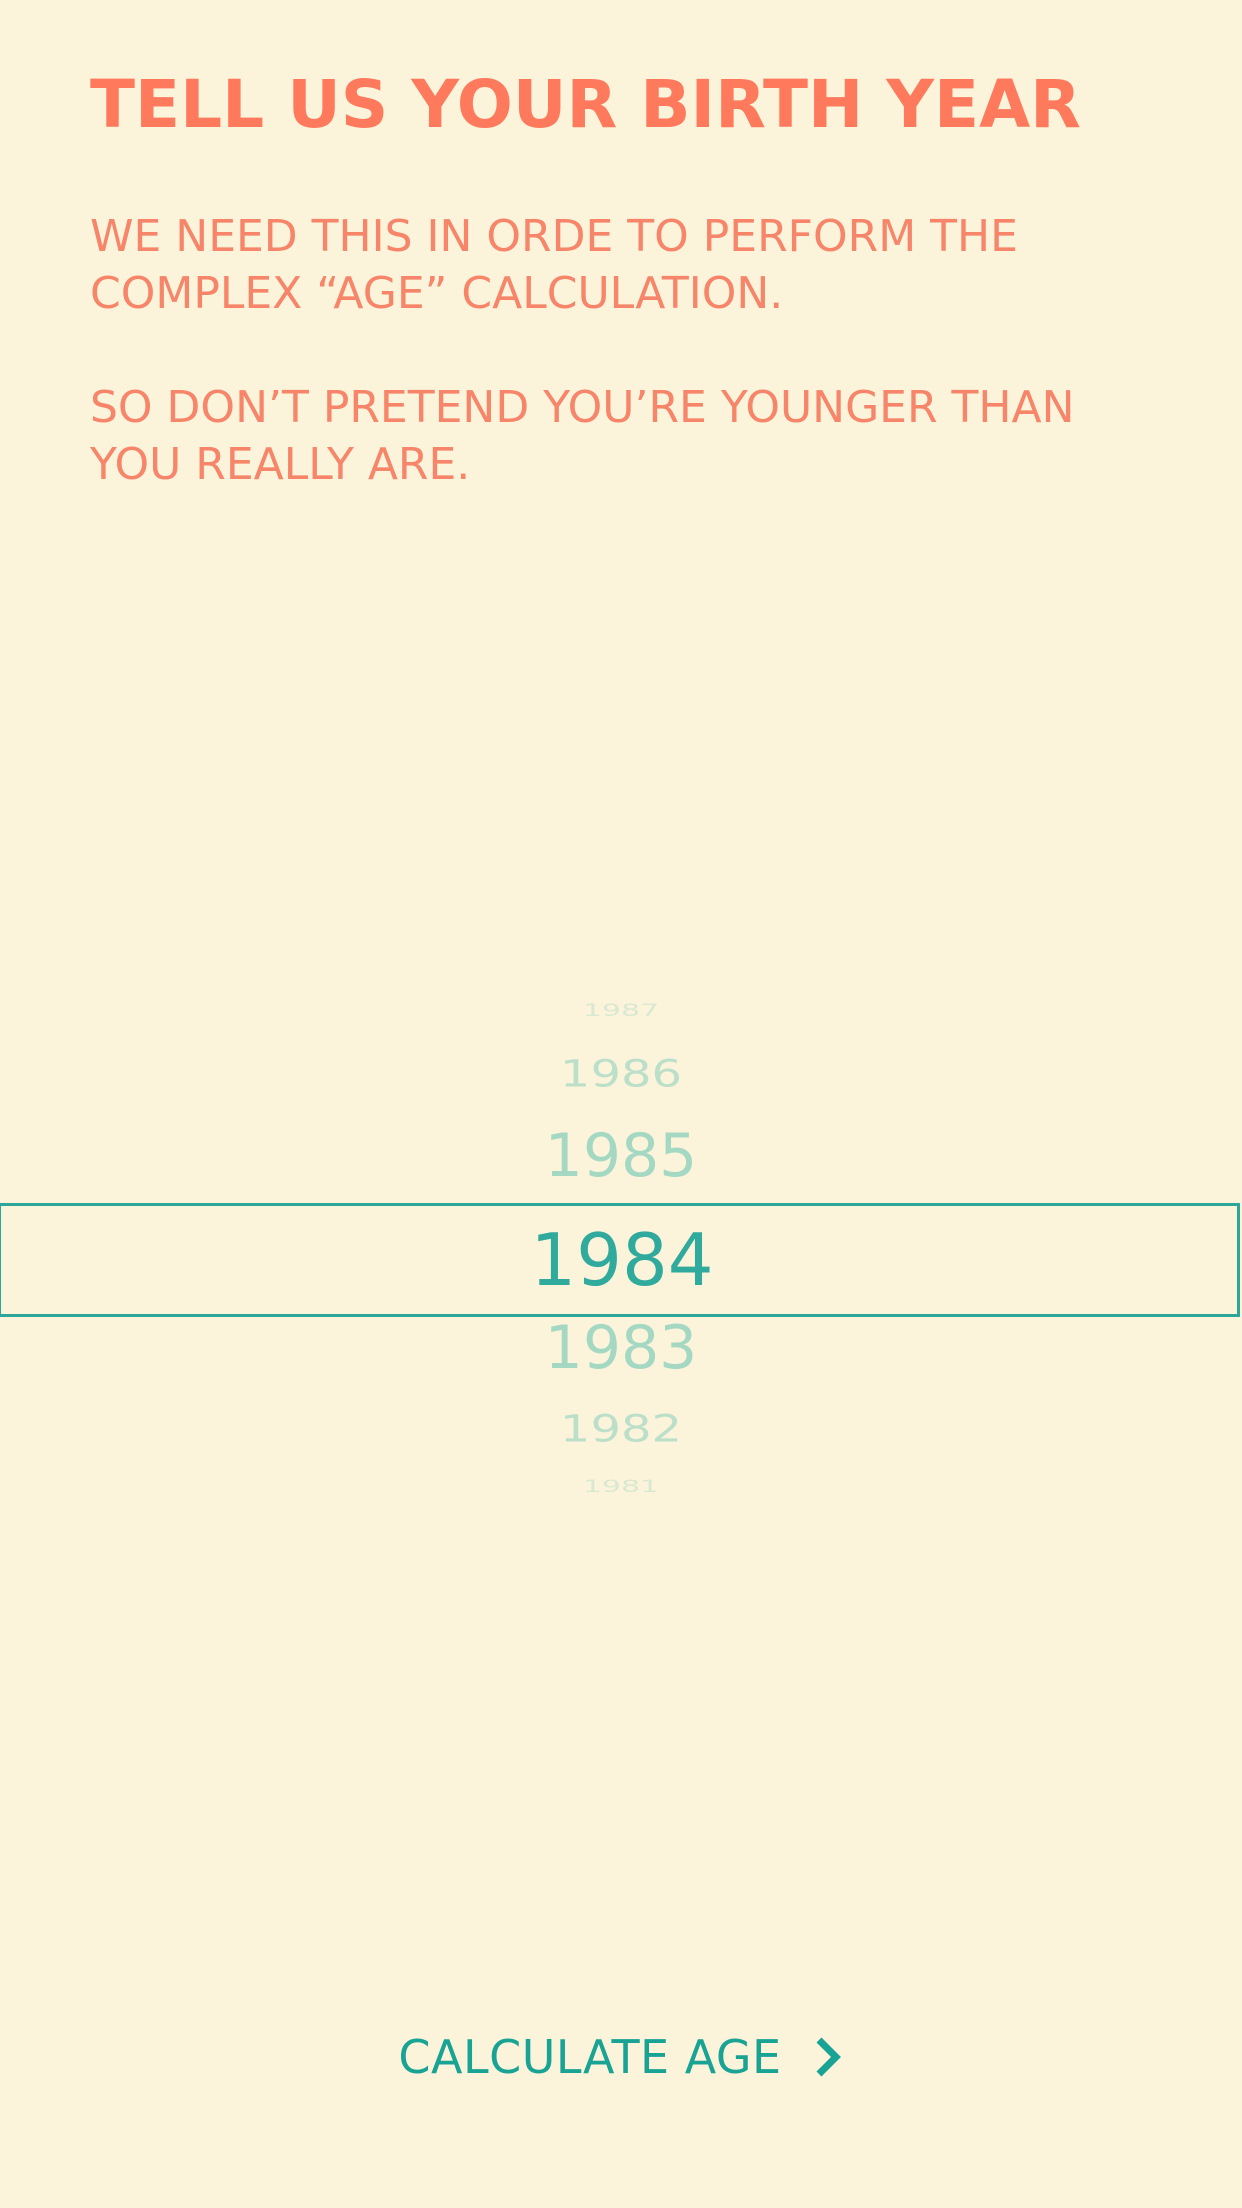 This screenshot has height=2208, width=1242. Describe the element at coordinates (621, 1073) in the screenshot. I see `picker-option-1986: 1986` at that location.